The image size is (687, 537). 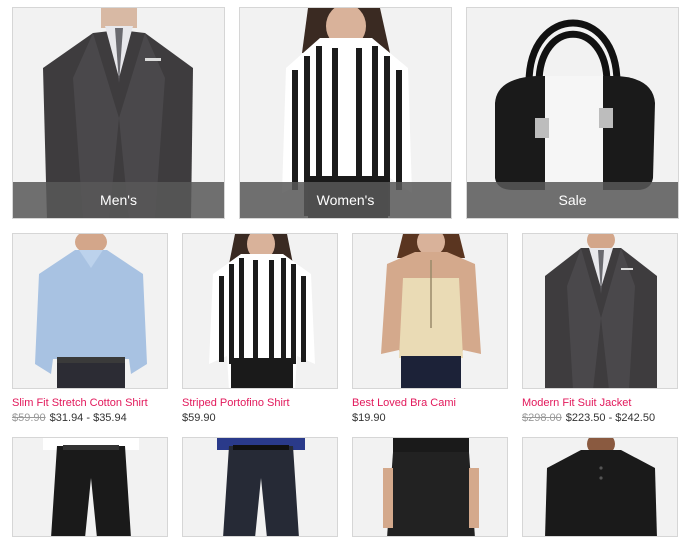 I want to click on cami-image, so click(x=430, y=311).